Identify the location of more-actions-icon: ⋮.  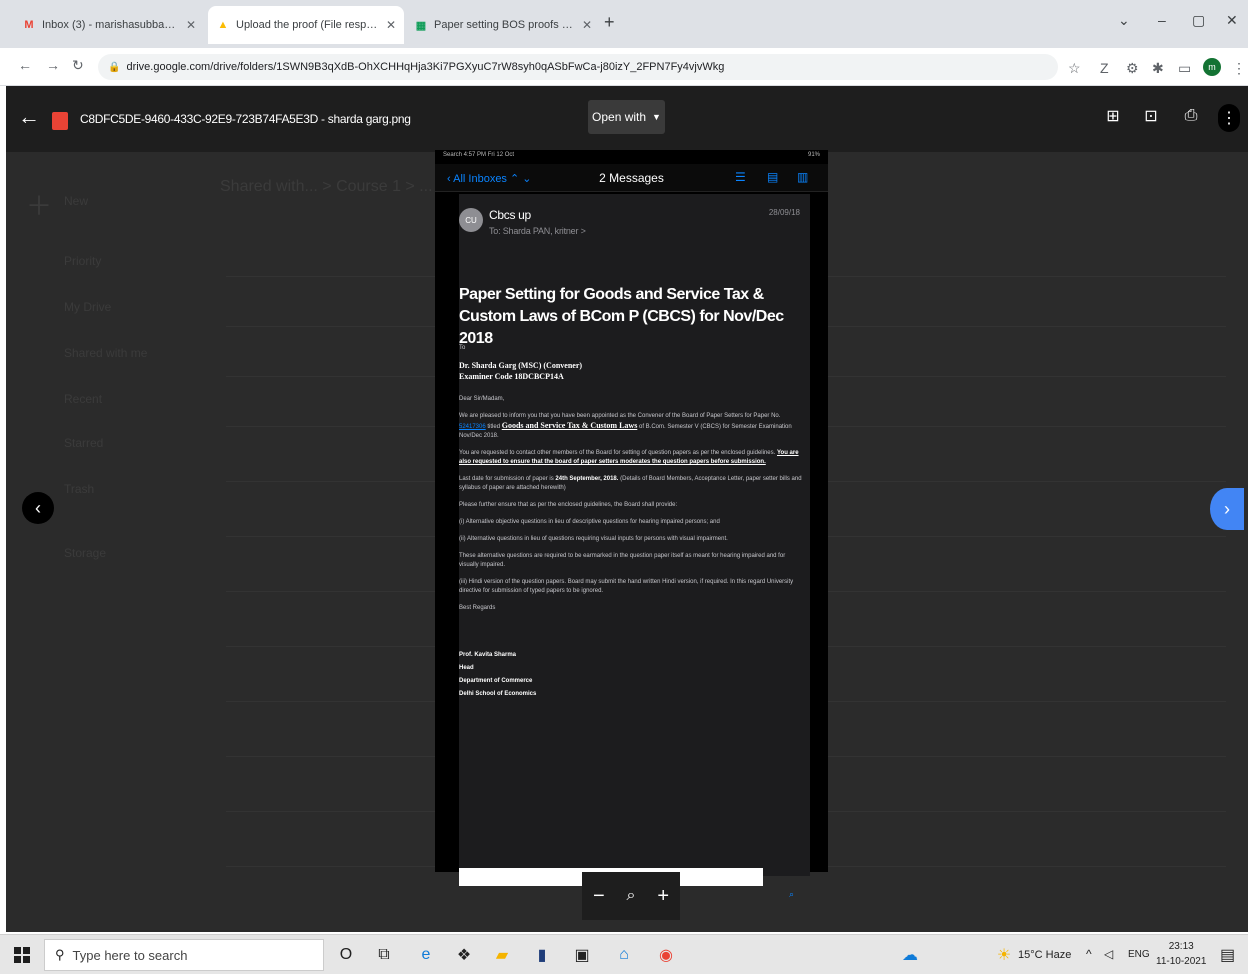
(1229, 118).